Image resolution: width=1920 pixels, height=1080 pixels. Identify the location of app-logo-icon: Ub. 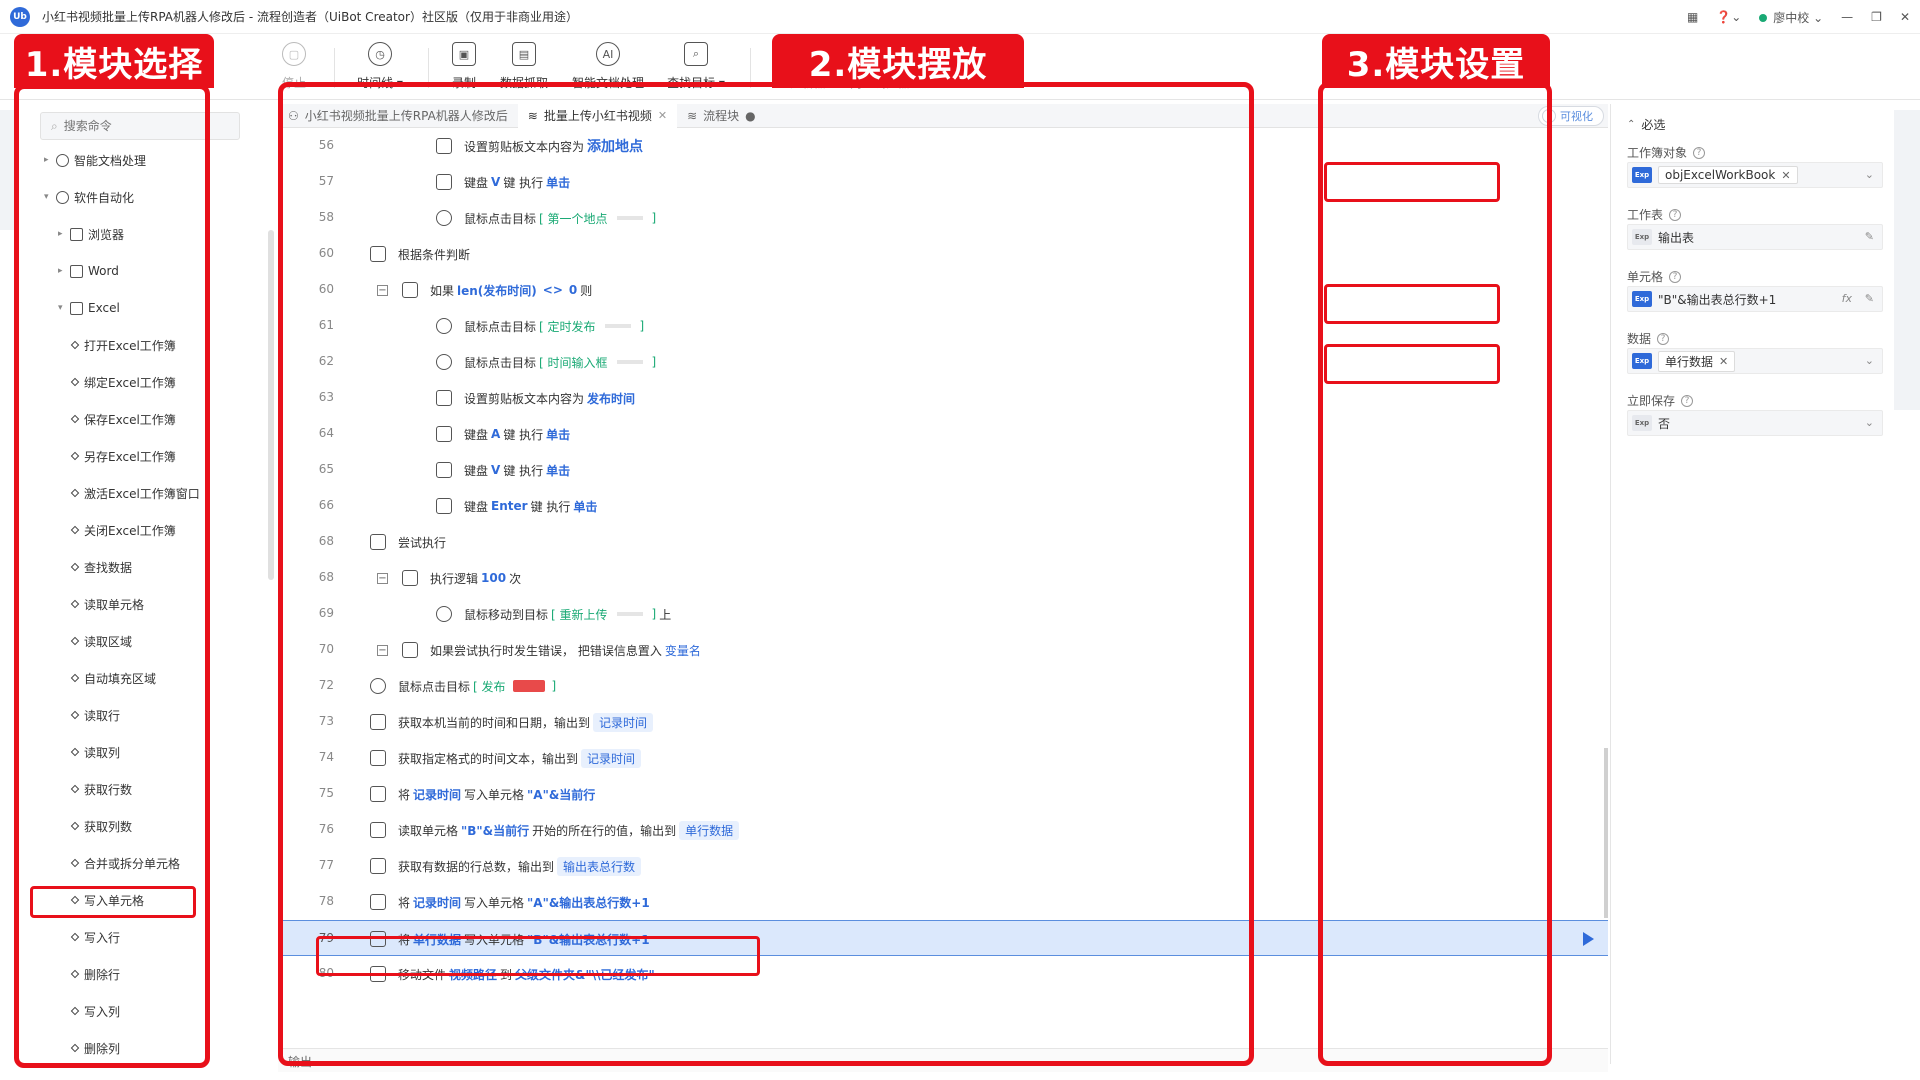
(20, 16).